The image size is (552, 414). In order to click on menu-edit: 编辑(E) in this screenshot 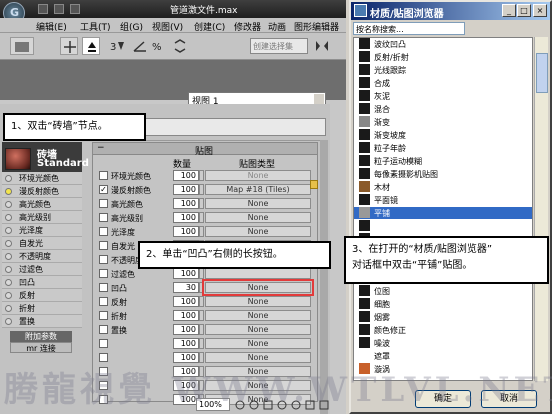, I will do `click(51, 26)`.